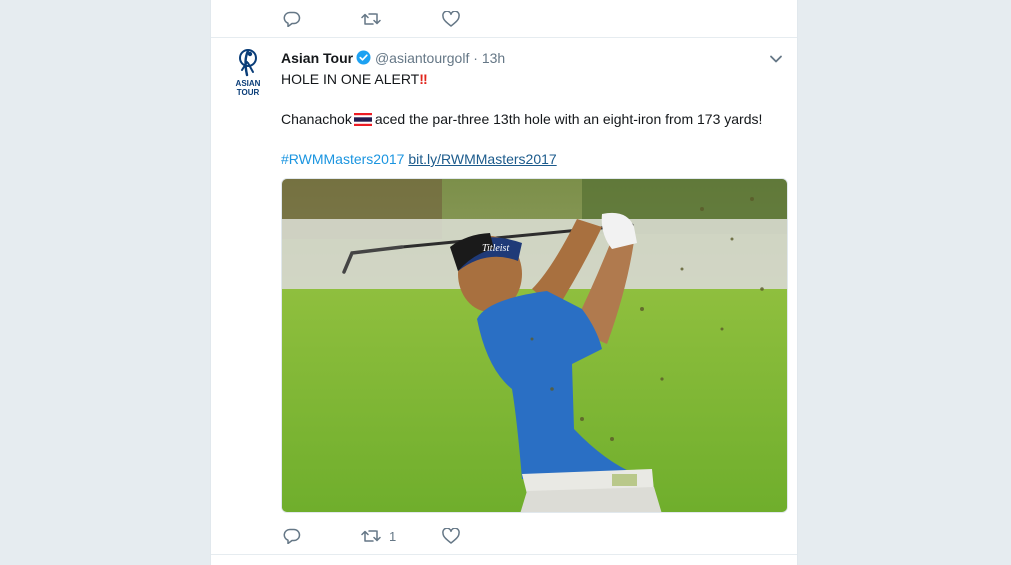 This screenshot has height=565, width=1011. I want to click on author-name: Asian Tour, so click(317, 58).